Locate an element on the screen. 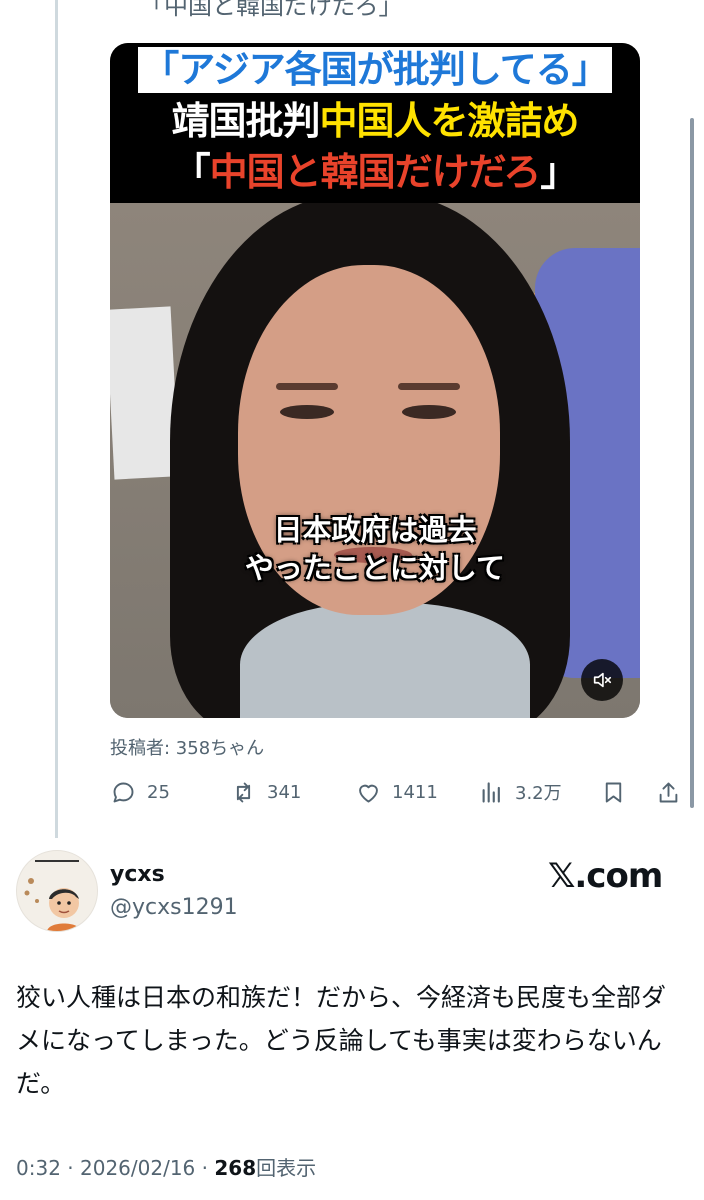  tweet-date: 2026/02/16 is located at coordinates (137, 1168).